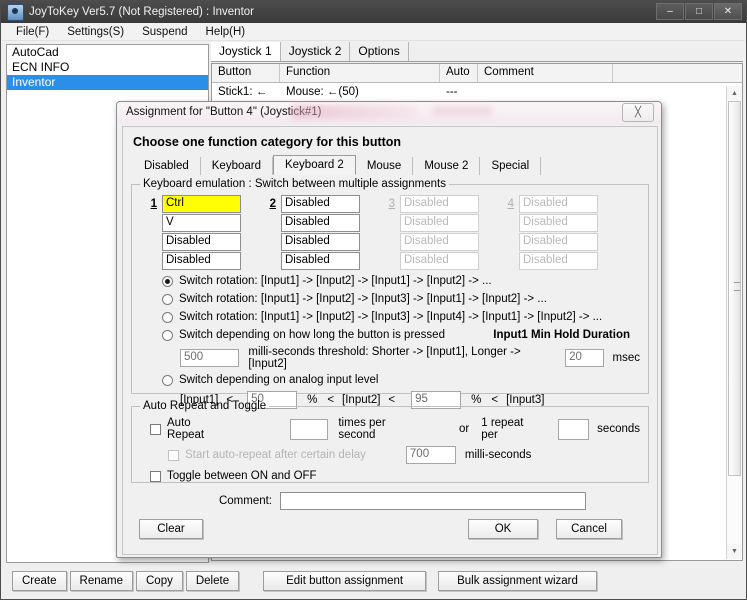 Image resolution: width=747 pixels, height=600 pixels. Describe the element at coordinates (32, 32) in the screenshot. I see `menu-file: File(F)` at that location.